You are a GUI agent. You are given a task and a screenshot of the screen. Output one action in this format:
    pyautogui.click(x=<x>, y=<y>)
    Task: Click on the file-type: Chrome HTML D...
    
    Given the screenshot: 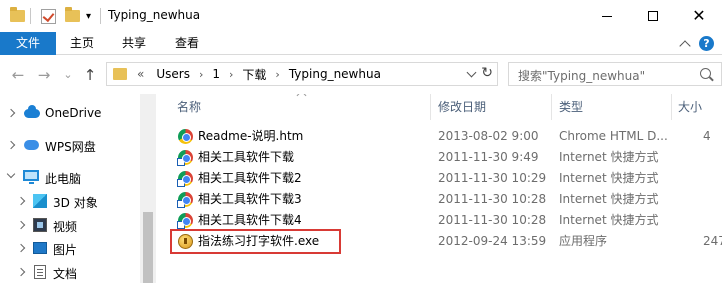 What is the action you would take?
    pyautogui.click(x=613, y=136)
    